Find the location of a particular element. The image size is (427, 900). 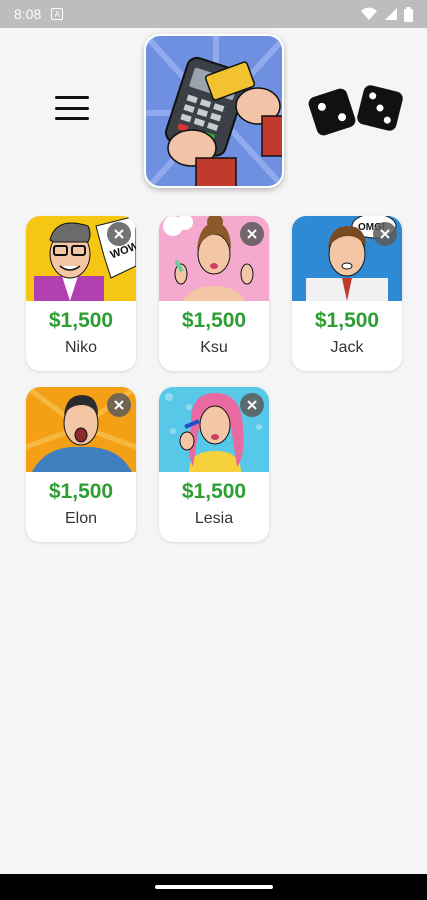

hero-image is located at coordinates (214, 111).